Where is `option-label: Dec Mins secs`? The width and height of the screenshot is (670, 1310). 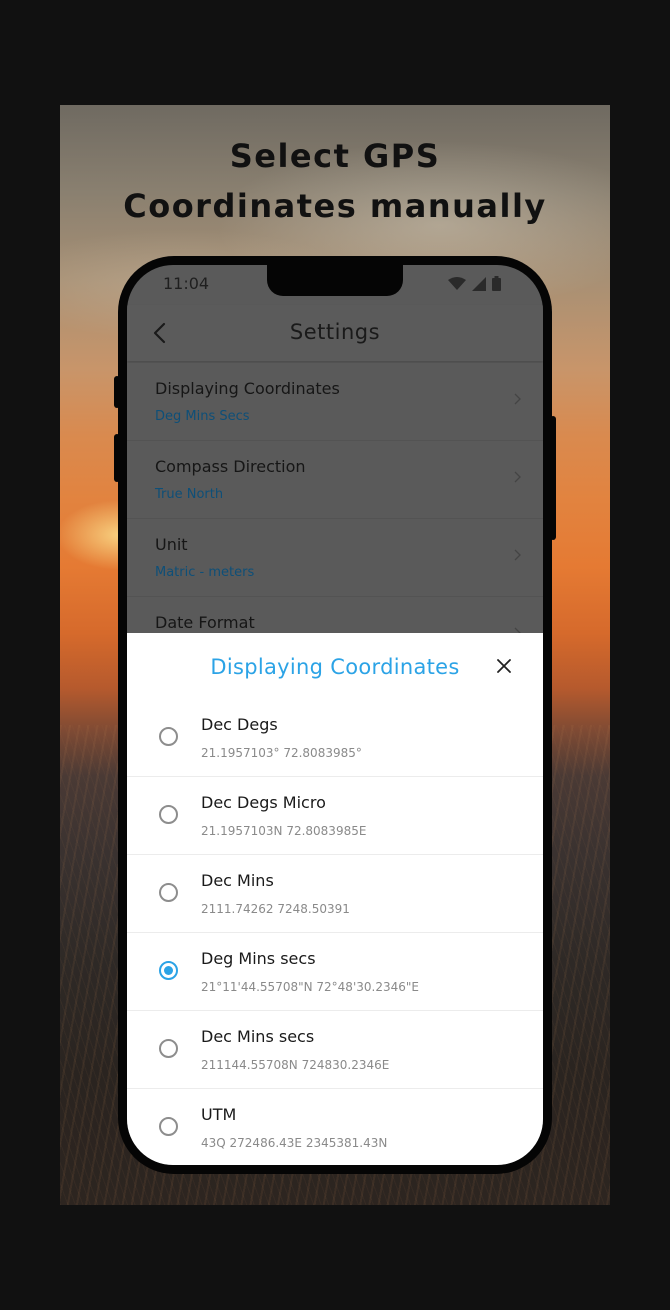
option-label: Dec Mins secs is located at coordinates (258, 1036).